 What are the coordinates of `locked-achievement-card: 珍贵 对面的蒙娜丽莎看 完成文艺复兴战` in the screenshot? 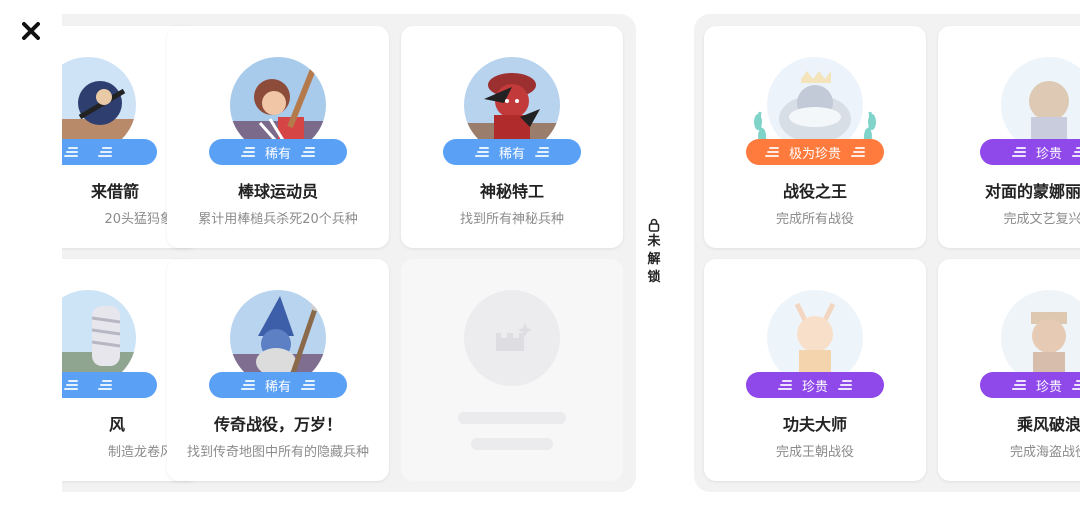 It's located at (1009, 137).